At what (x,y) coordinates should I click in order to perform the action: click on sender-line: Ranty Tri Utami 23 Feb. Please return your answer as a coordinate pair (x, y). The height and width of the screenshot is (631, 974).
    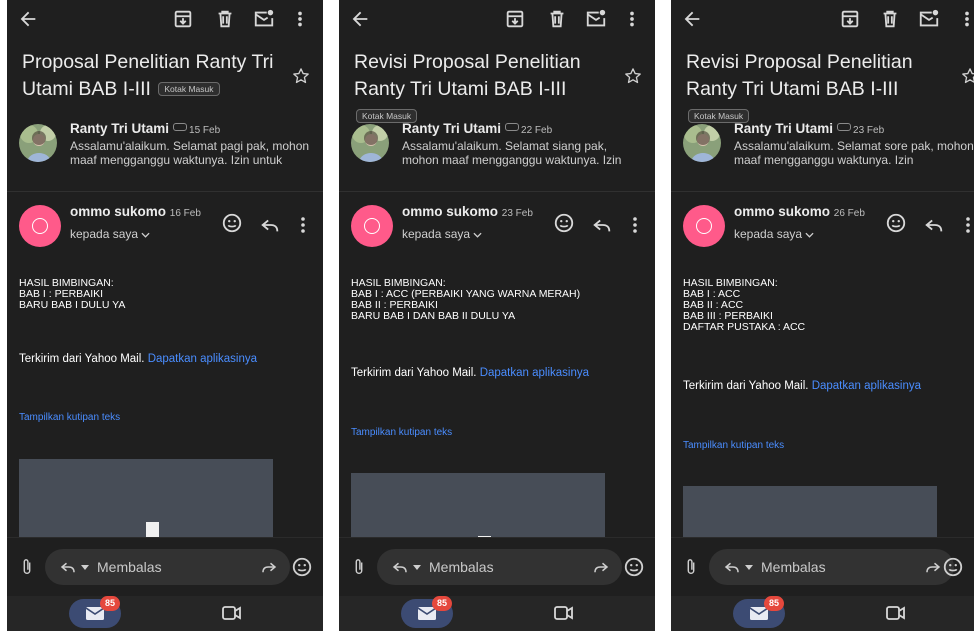
    Looking at the image, I should click on (809, 128).